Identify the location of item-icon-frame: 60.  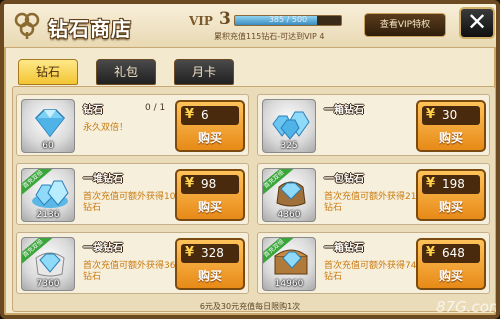
(48, 126).